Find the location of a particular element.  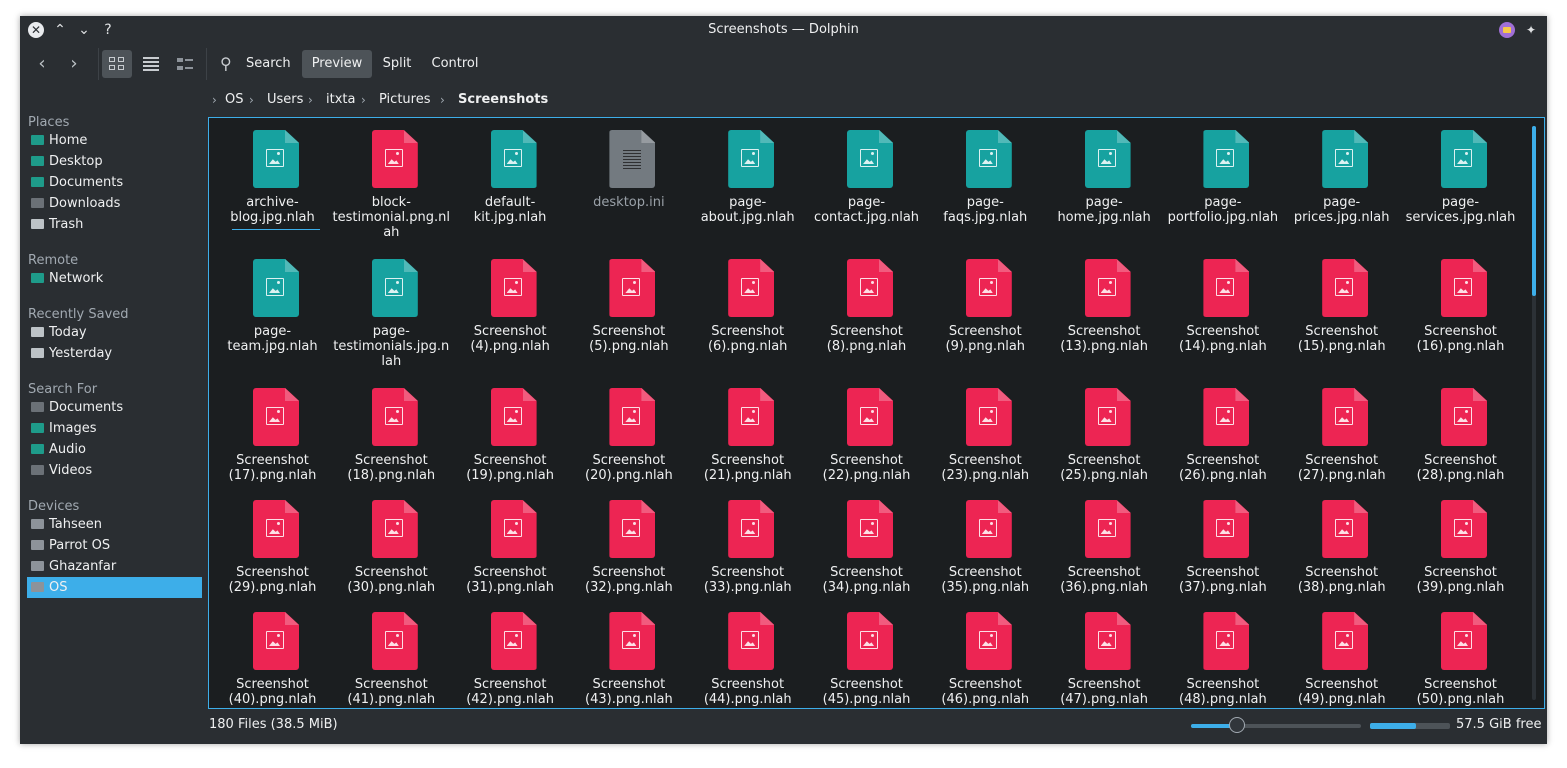

file-item: Screenshot (20).png.nlah is located at coordinates (628, 438).